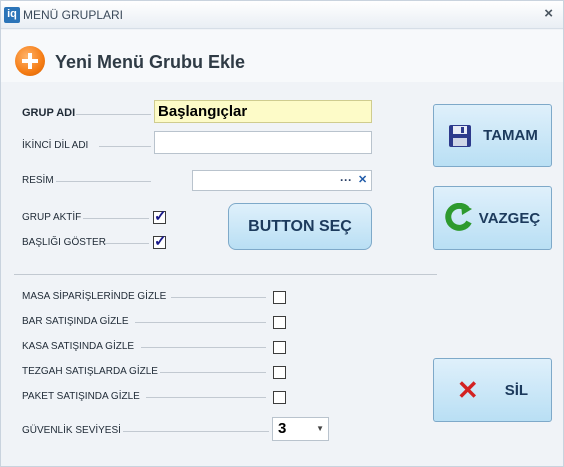 Image resolution: width=564 pixels, height=467 pixels. What do you see at coordinates (279, 297) in the screenshot?
I see `hide-table-orders-checkbox` at bounding box center [279, 297].